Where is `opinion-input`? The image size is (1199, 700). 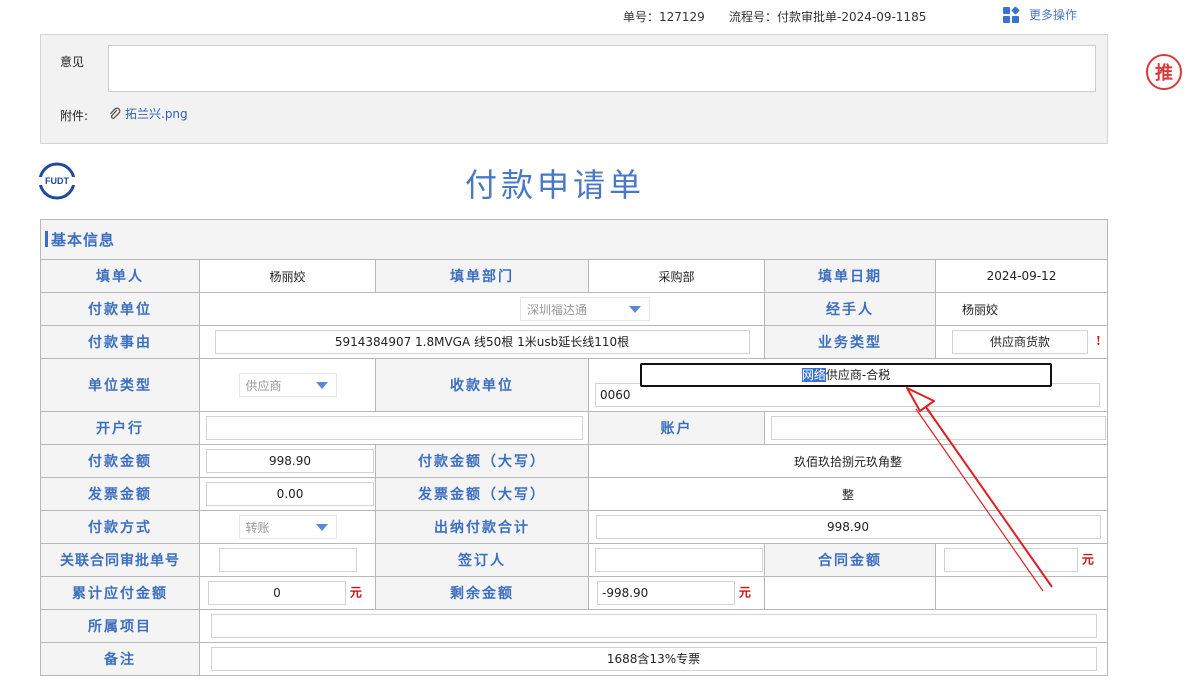
opinion-input is located at coordinates (602, 68).